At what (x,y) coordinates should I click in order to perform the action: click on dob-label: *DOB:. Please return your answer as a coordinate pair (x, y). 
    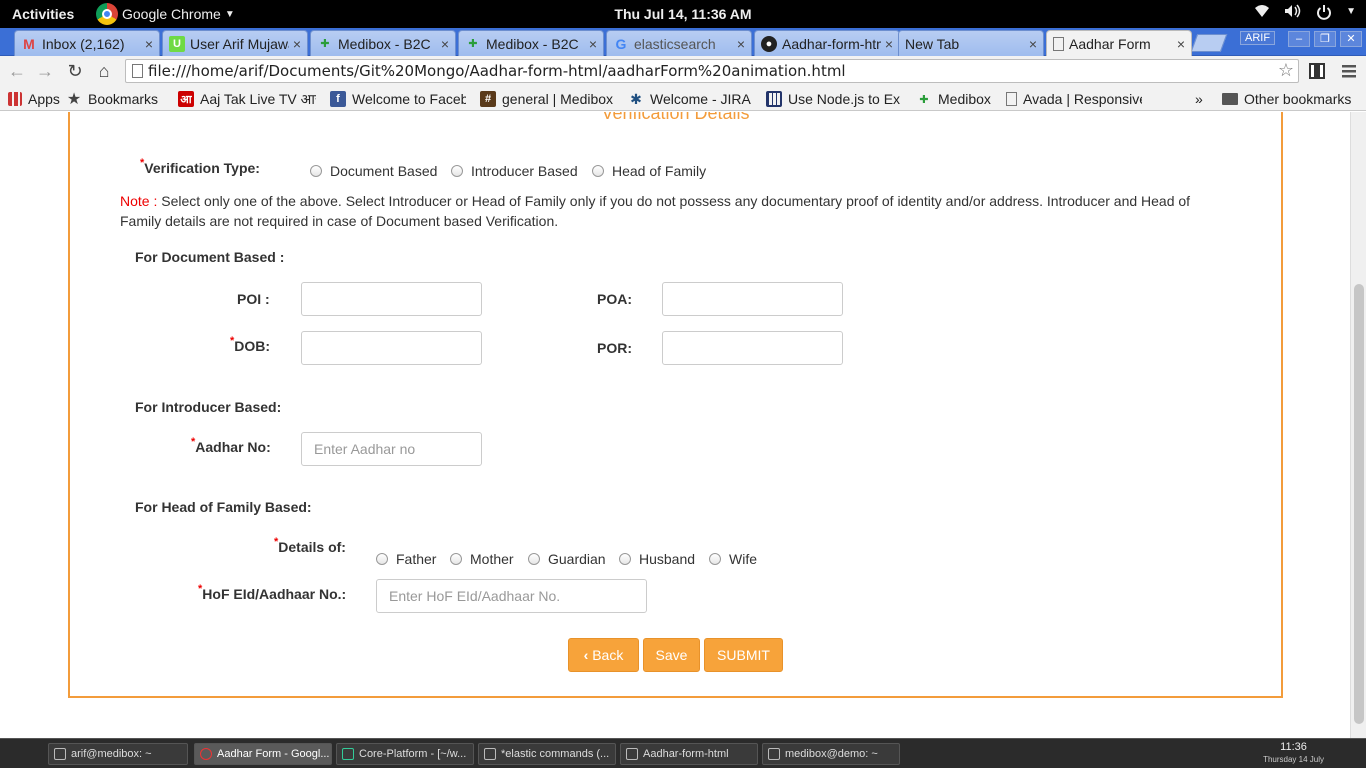
    Looking at the image, I should click on (250, 344).